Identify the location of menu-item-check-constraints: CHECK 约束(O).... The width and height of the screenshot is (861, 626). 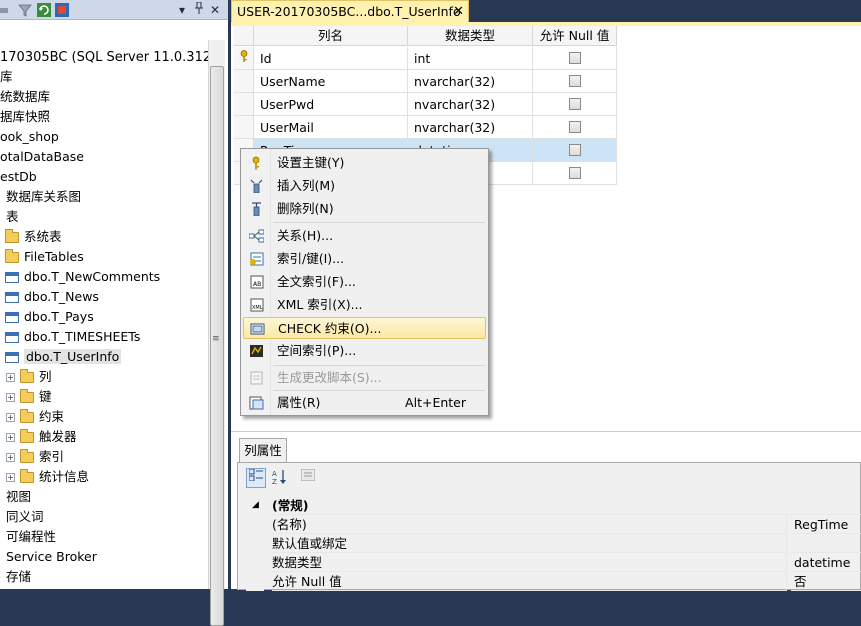
(364, 328).